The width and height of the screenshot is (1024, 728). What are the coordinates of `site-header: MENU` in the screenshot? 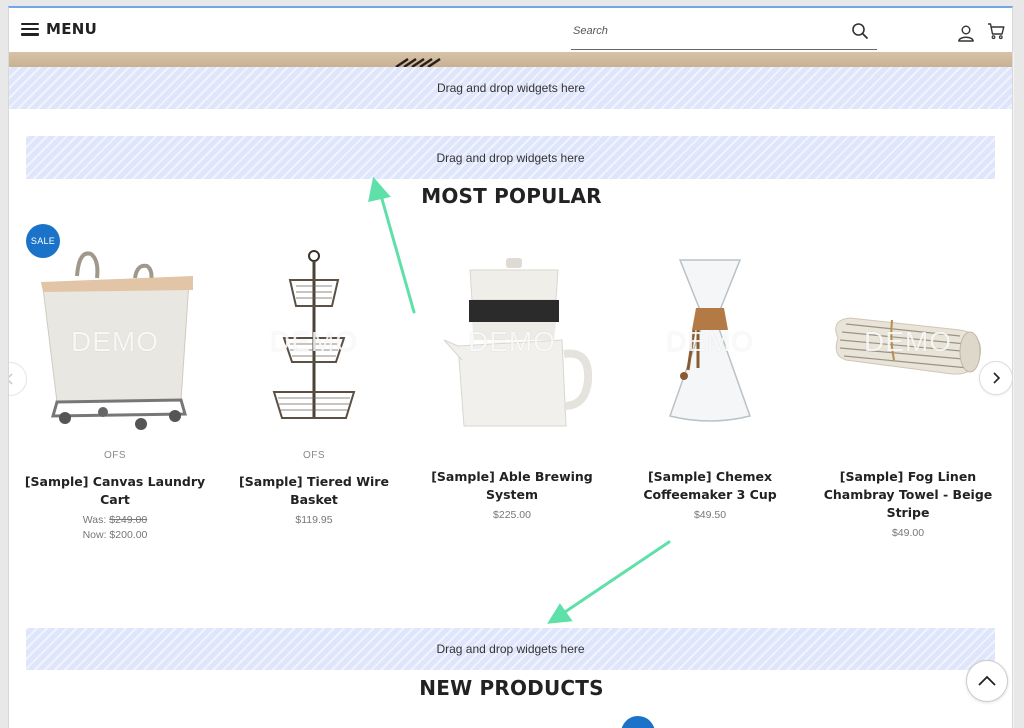 It's located at (510, 30).